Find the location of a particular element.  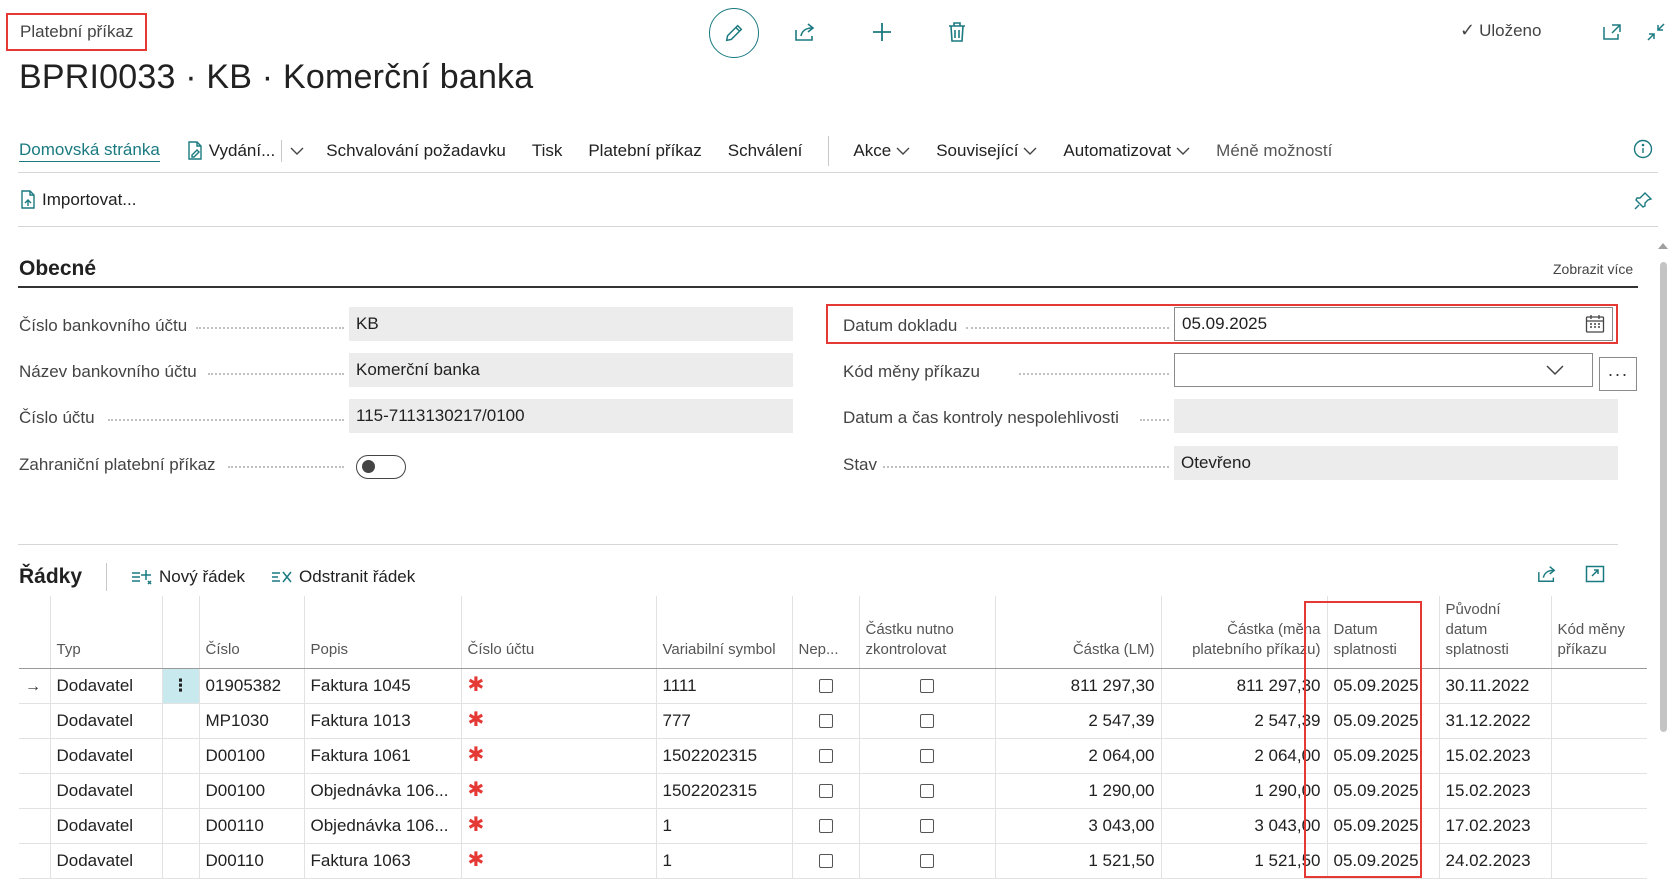

cell-amount-lcy: 2 547,39 is located at coordinates (1077, 721).